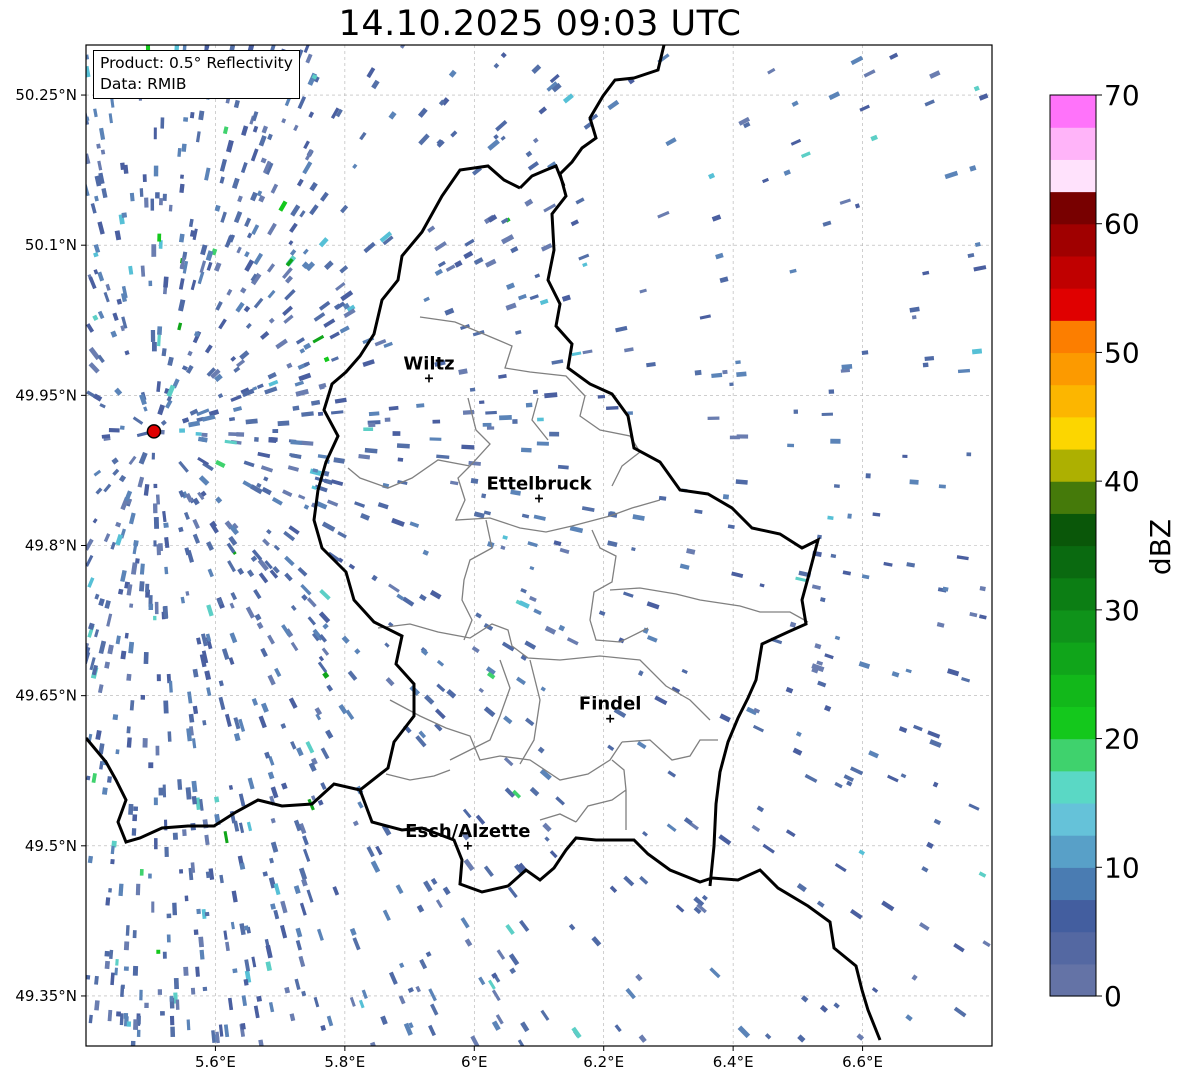  Describe the element at coordinates (1122, 224) in the screenshot. I see `colorbar-tick-label: 60` at that location.